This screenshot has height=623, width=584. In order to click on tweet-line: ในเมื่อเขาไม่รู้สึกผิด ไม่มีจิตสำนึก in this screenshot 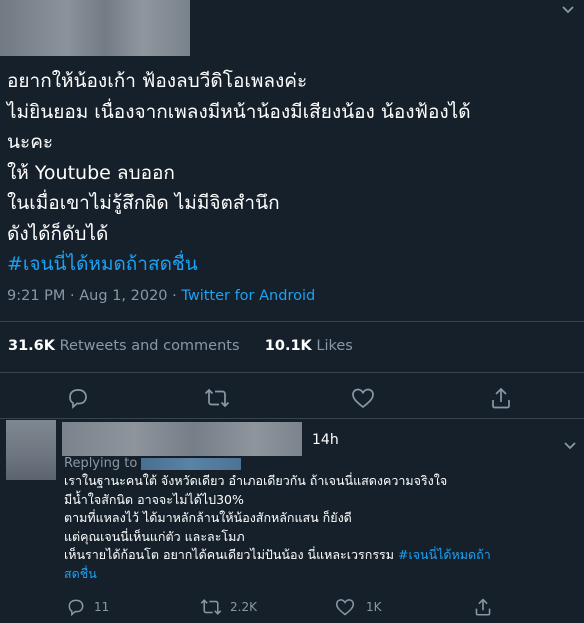, I will do `click(143, 203)`.